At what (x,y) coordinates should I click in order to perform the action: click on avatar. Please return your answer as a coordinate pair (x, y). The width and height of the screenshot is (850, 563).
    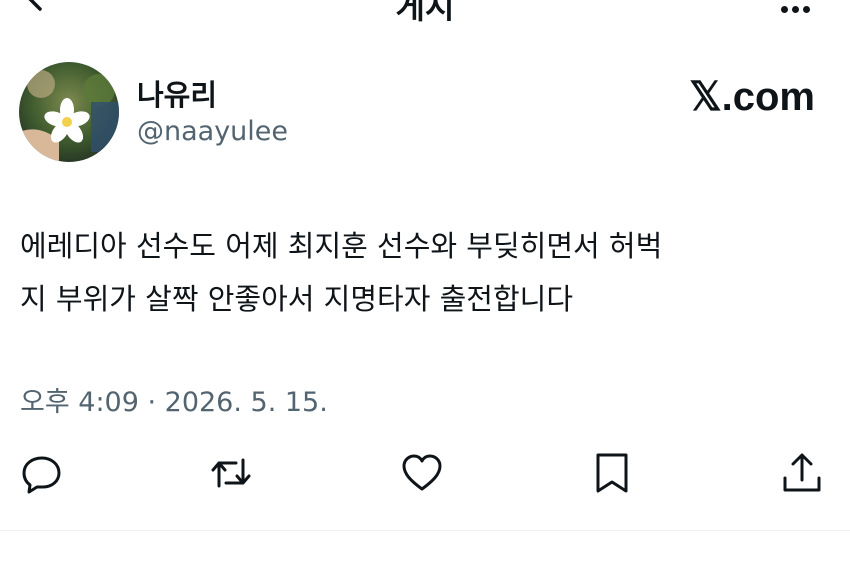
    Looking at the image, I should click on (69, 112).